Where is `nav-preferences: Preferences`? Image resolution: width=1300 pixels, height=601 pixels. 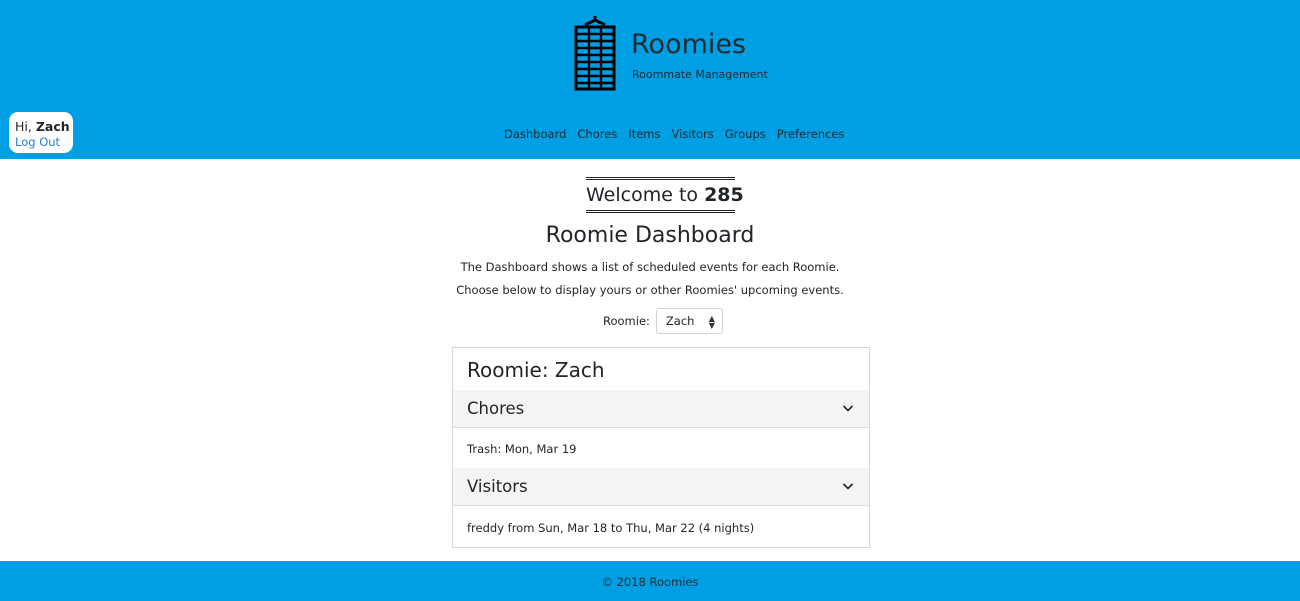 nav-preferences: Preferences is located at coordinates (811, 134).